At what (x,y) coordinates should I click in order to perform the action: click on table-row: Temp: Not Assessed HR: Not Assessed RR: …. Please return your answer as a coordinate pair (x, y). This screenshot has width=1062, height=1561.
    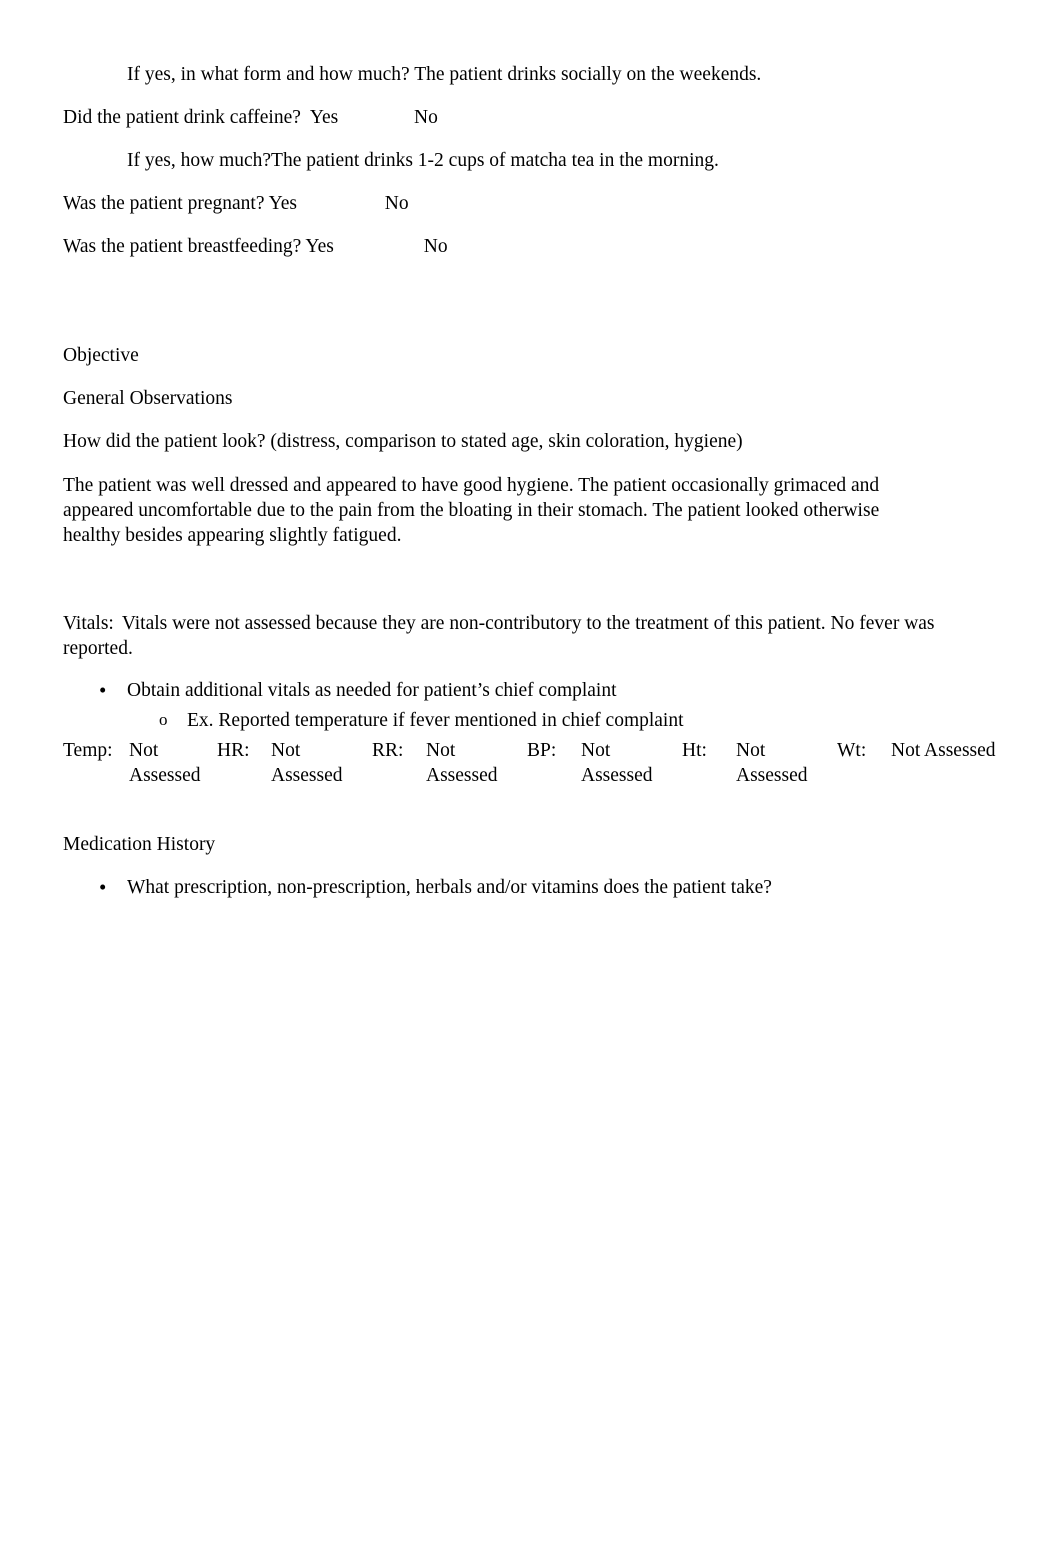
    Looking at the image, I should click on (537, 764).